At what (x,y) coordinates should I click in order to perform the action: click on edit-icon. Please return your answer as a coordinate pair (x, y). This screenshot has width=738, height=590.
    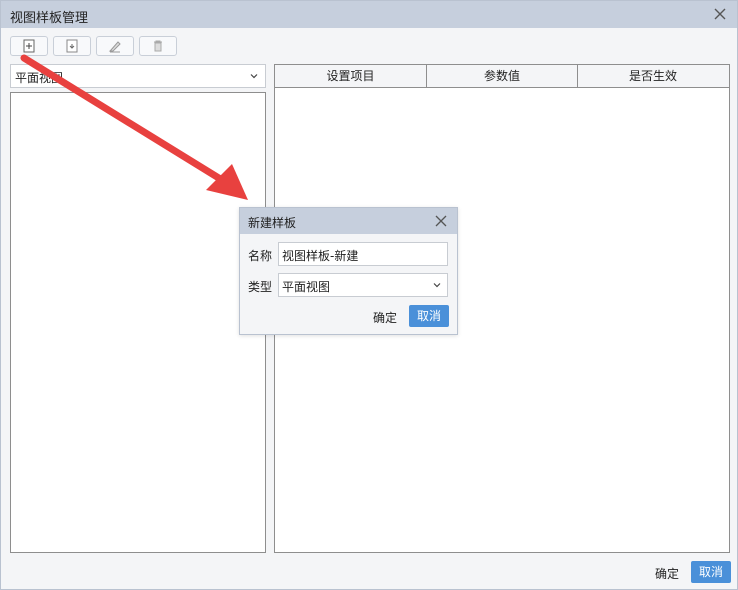
    Looking at the image, I should click on (114, 47).